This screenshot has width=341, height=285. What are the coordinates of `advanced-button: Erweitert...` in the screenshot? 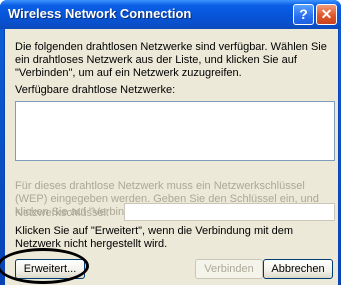 It's located at (50, 269).